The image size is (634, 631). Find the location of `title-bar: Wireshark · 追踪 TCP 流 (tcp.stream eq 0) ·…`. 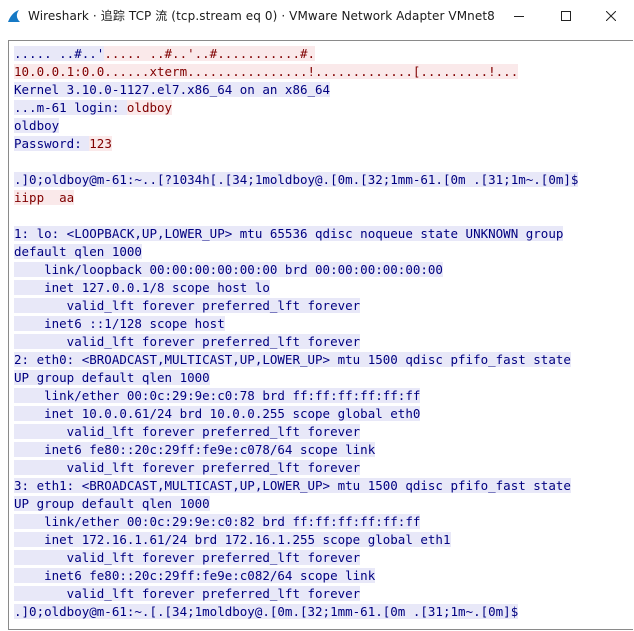

title-bar: Wireshark · 追踪 TCP 流 (tcp.stream eq 0) ·… is located at coordinates (317, 15).